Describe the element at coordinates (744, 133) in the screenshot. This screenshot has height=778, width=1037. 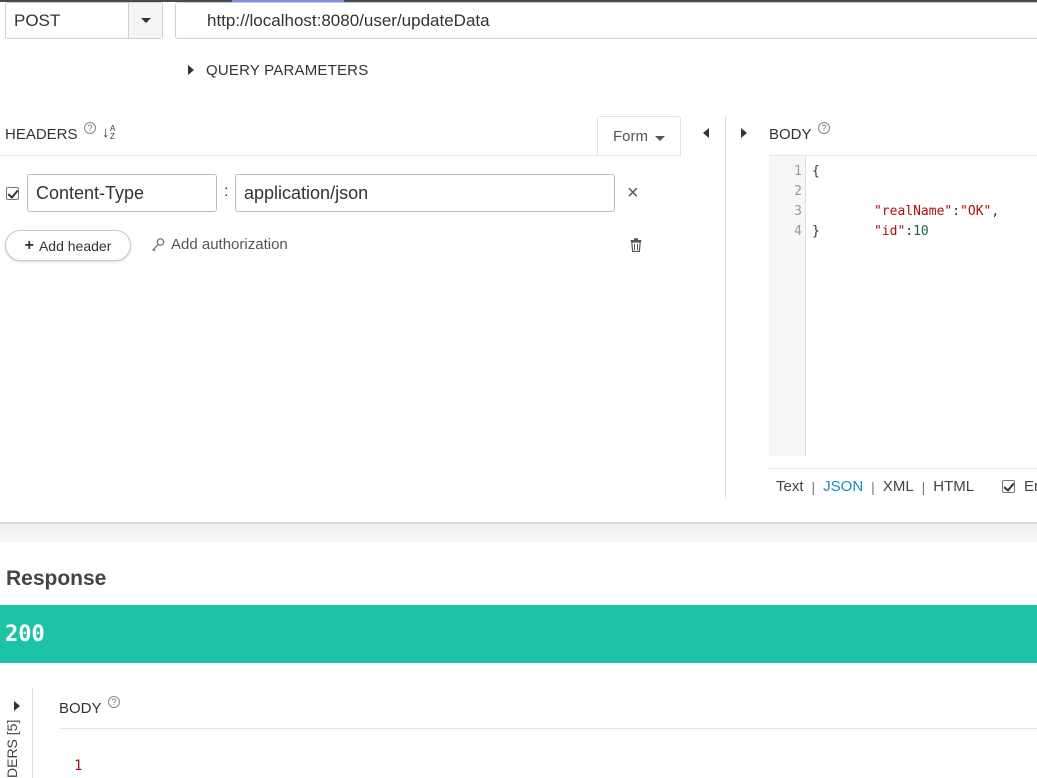
I see `expand-right-icon` at that location.